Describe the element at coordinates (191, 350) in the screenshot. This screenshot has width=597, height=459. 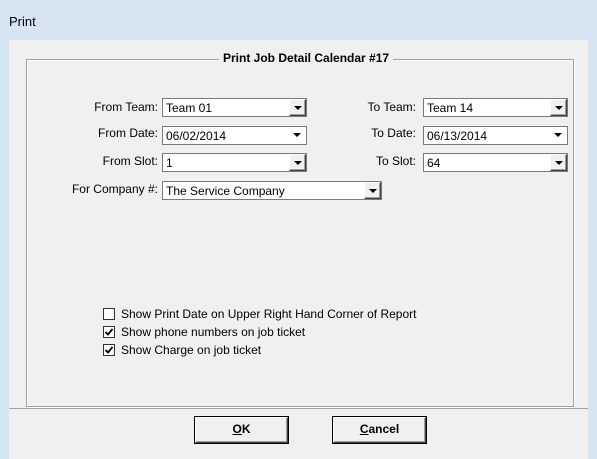
I see `charge-option-label: Show Charge on job ticket` at that location.